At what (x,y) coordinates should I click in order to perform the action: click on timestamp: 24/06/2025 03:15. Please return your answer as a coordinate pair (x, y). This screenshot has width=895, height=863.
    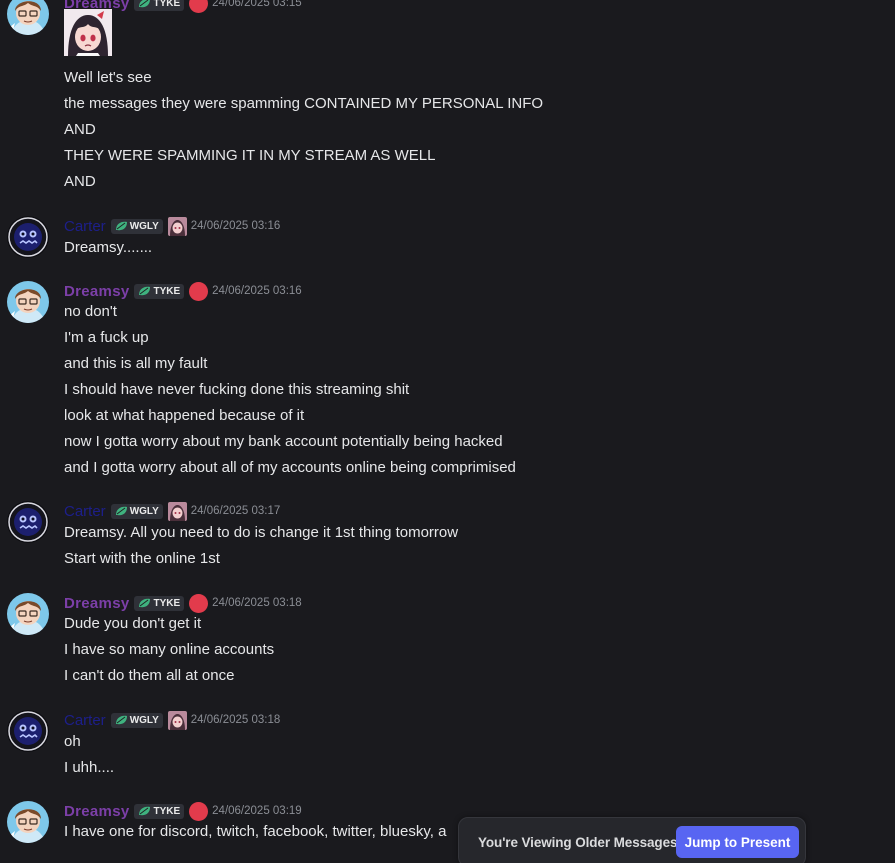
    Looking at the image, I should click on (257, 4).